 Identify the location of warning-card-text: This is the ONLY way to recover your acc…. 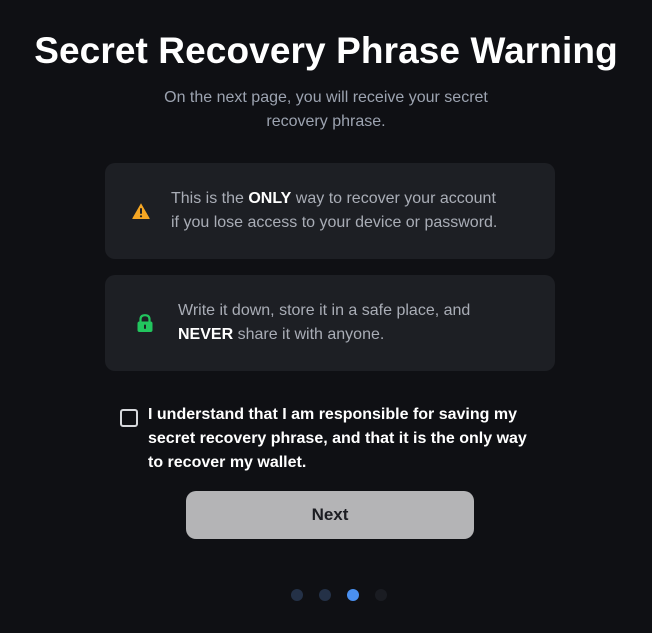
(356, 211).